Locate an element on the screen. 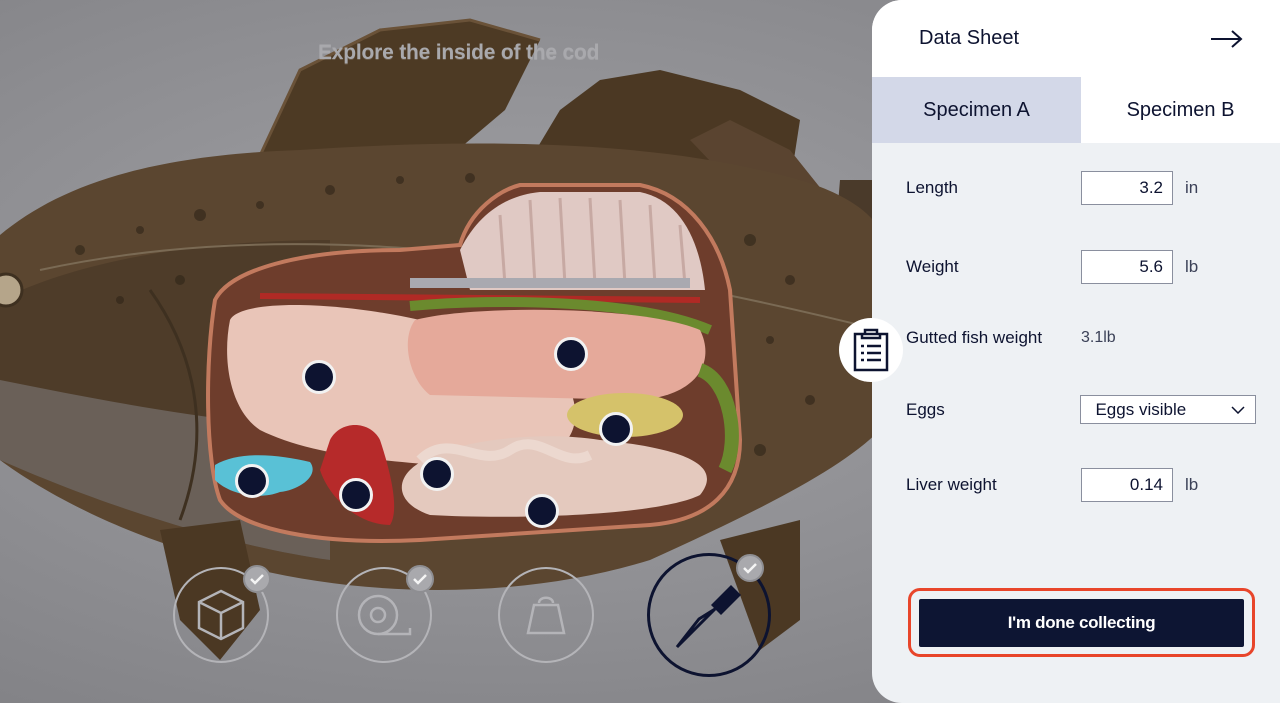 This screenshot has height=703, width=1280. gonad-hotspot is located at coordinates (616, 429).